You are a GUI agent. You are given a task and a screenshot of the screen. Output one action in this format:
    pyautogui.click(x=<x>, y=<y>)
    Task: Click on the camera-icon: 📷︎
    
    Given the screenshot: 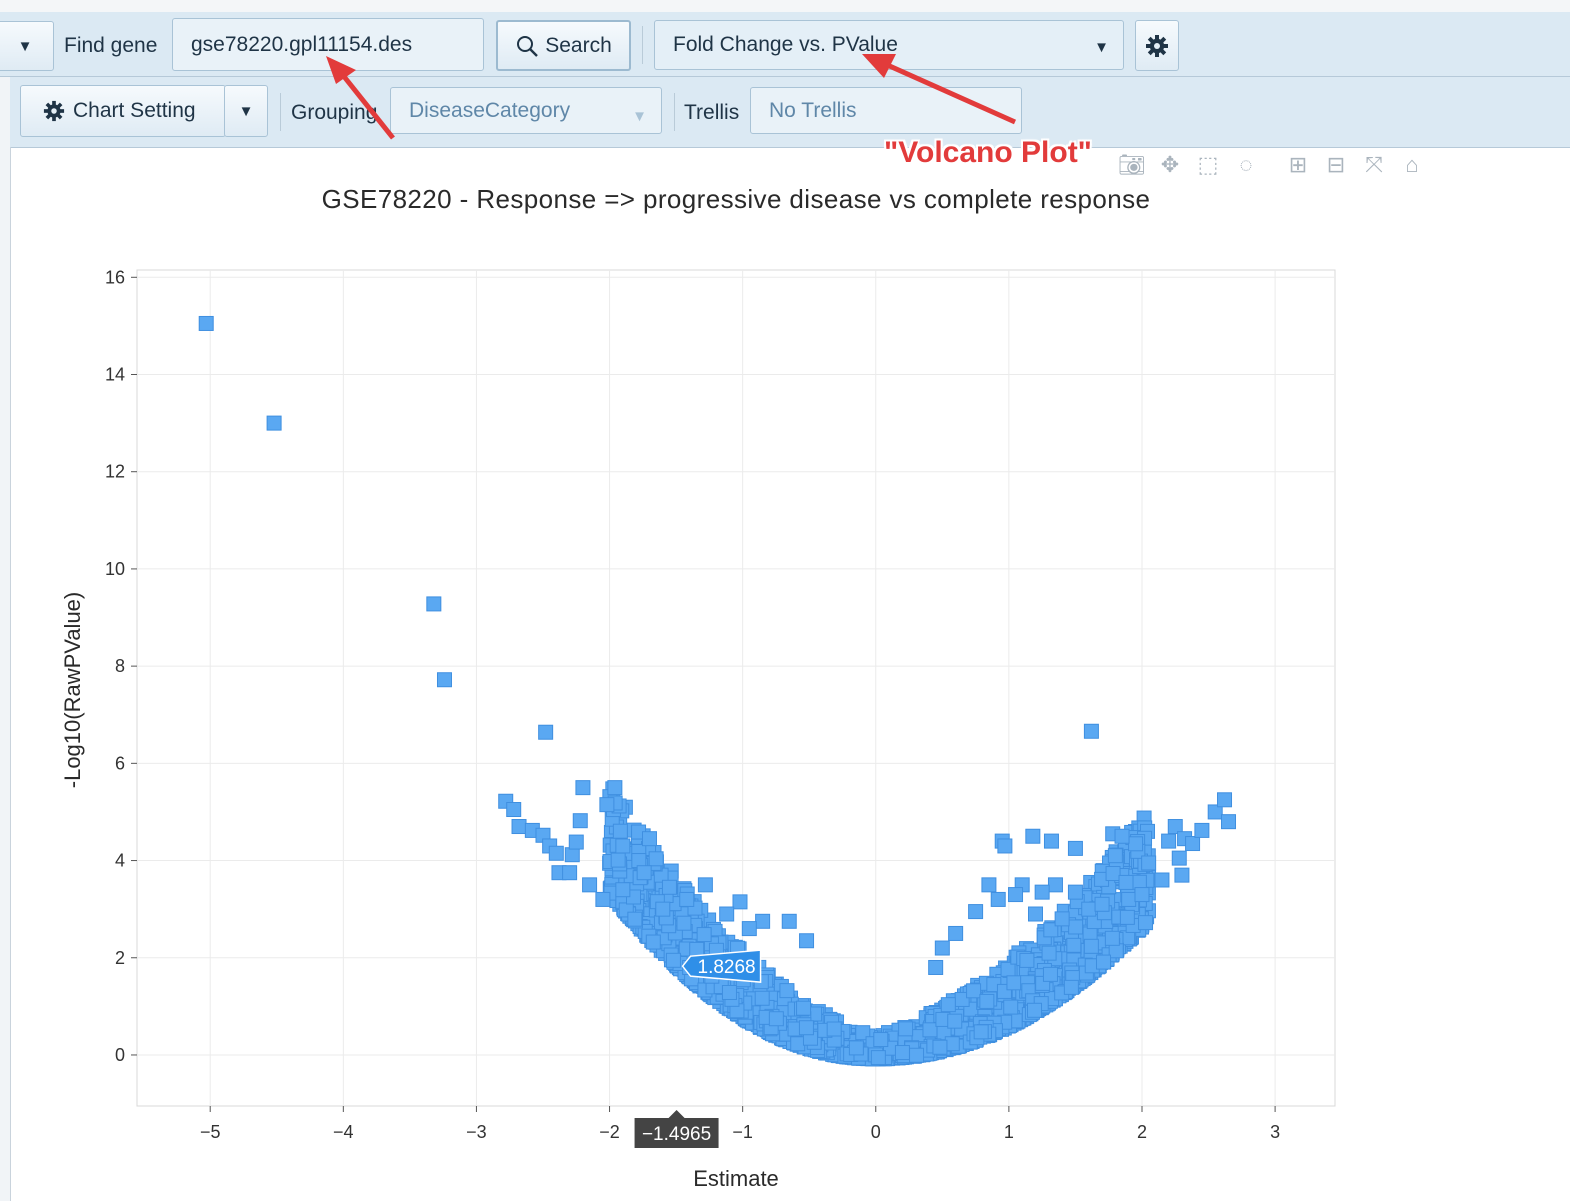 What is the action you would take?
    pyautogui.click(x=1132, y=165)
    